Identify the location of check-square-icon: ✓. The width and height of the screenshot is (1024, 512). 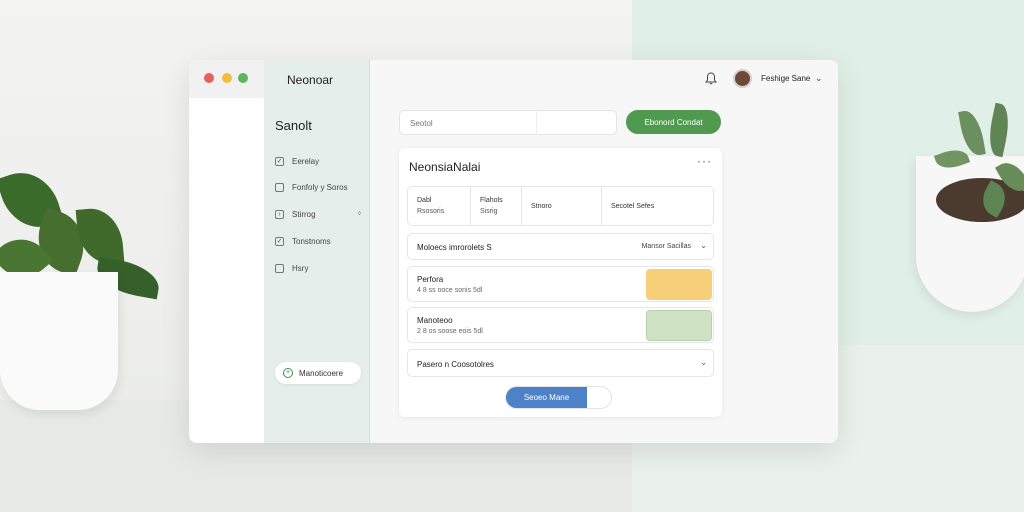
(279, 161).